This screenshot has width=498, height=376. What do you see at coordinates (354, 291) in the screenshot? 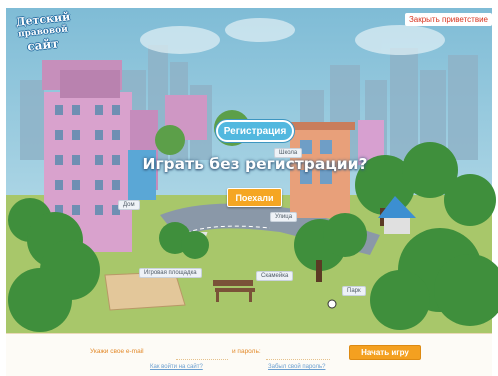
I see `park-sign: Парк` at bounding box center [354, 291].